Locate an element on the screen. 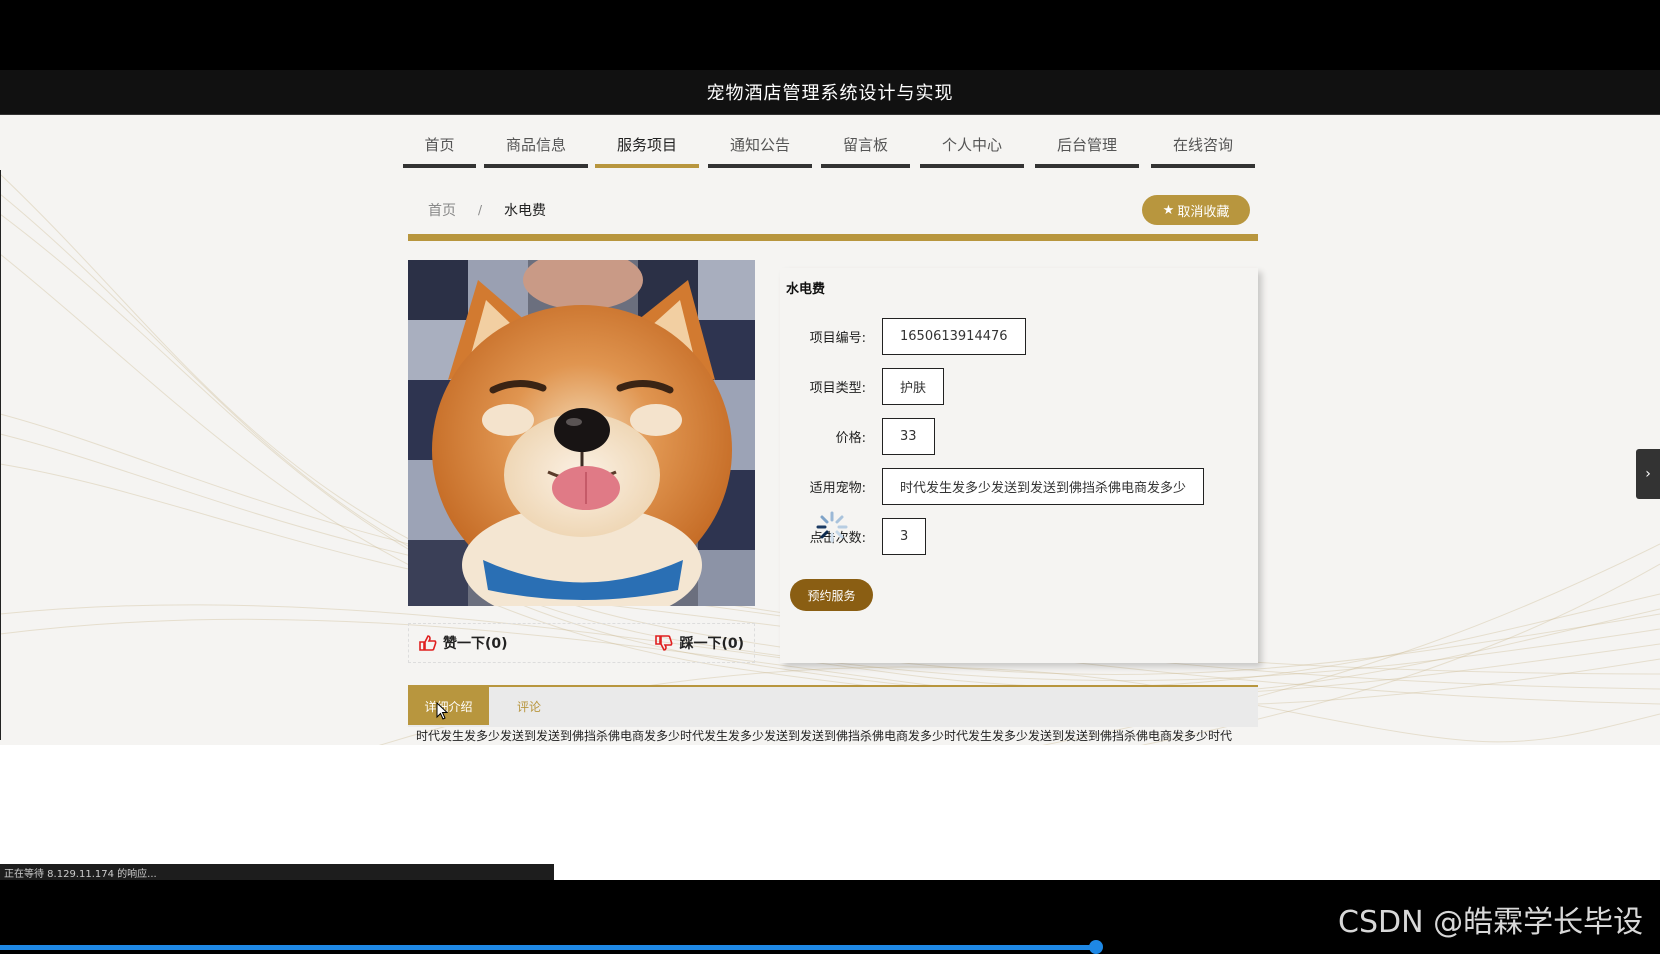 Image resolution: width=1660 pixels, height=954 pixels. detail-tabs: 详细介绍 评论 is located at coordinates (833, 706).